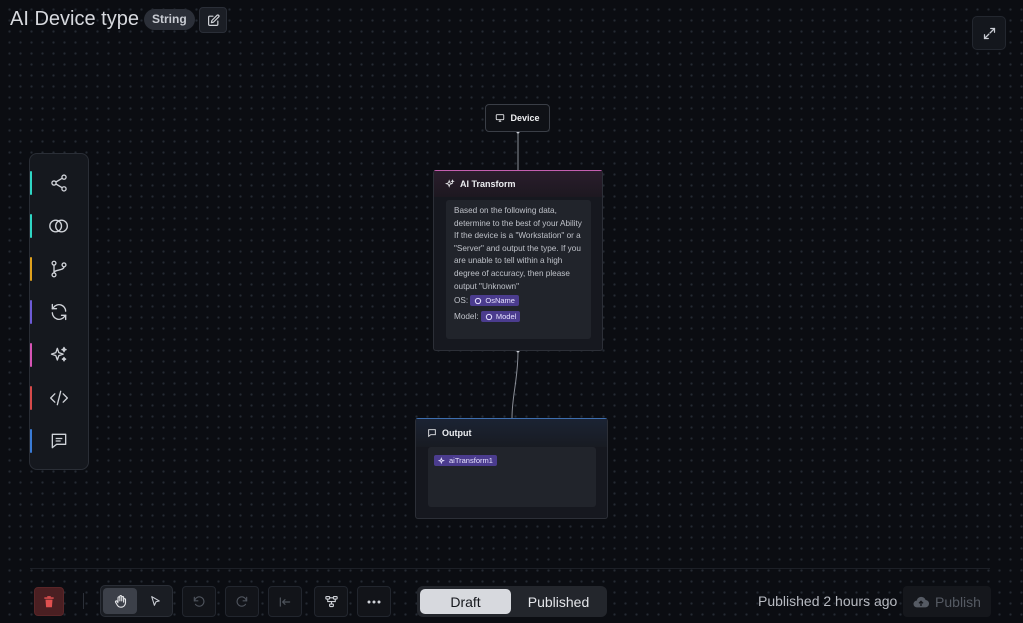  What do you see at coordinates (500, 118) in the screenshot?
I see `monitor-icon` at bounding box center [500, 118].